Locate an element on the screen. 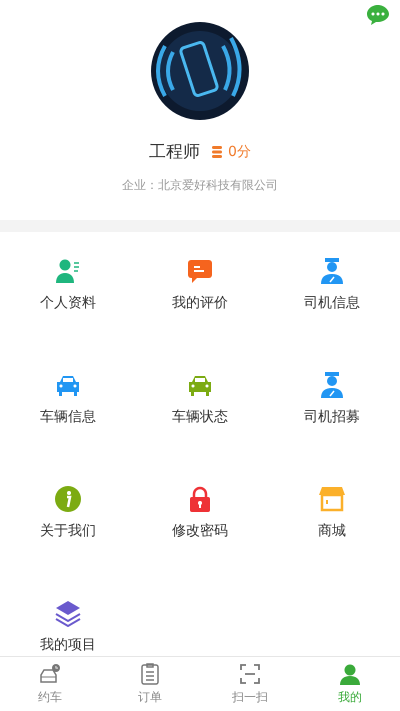  menu-item: 修改密码 is located at coordinates (200, 517).